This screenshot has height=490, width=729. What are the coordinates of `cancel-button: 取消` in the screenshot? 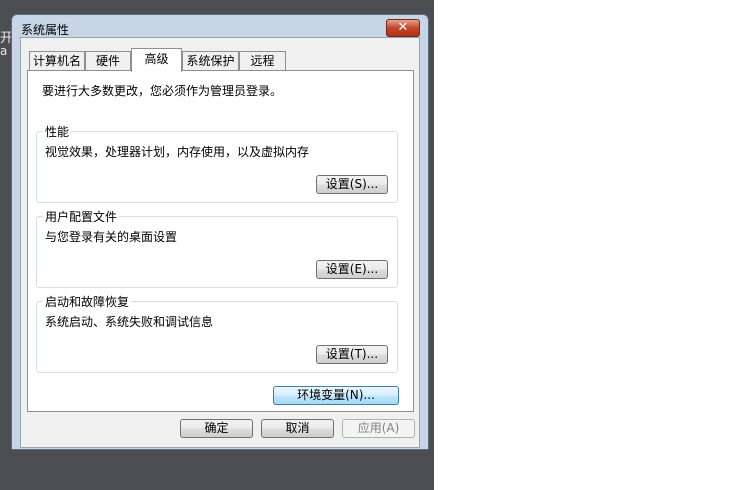 It's located at (297, 428).